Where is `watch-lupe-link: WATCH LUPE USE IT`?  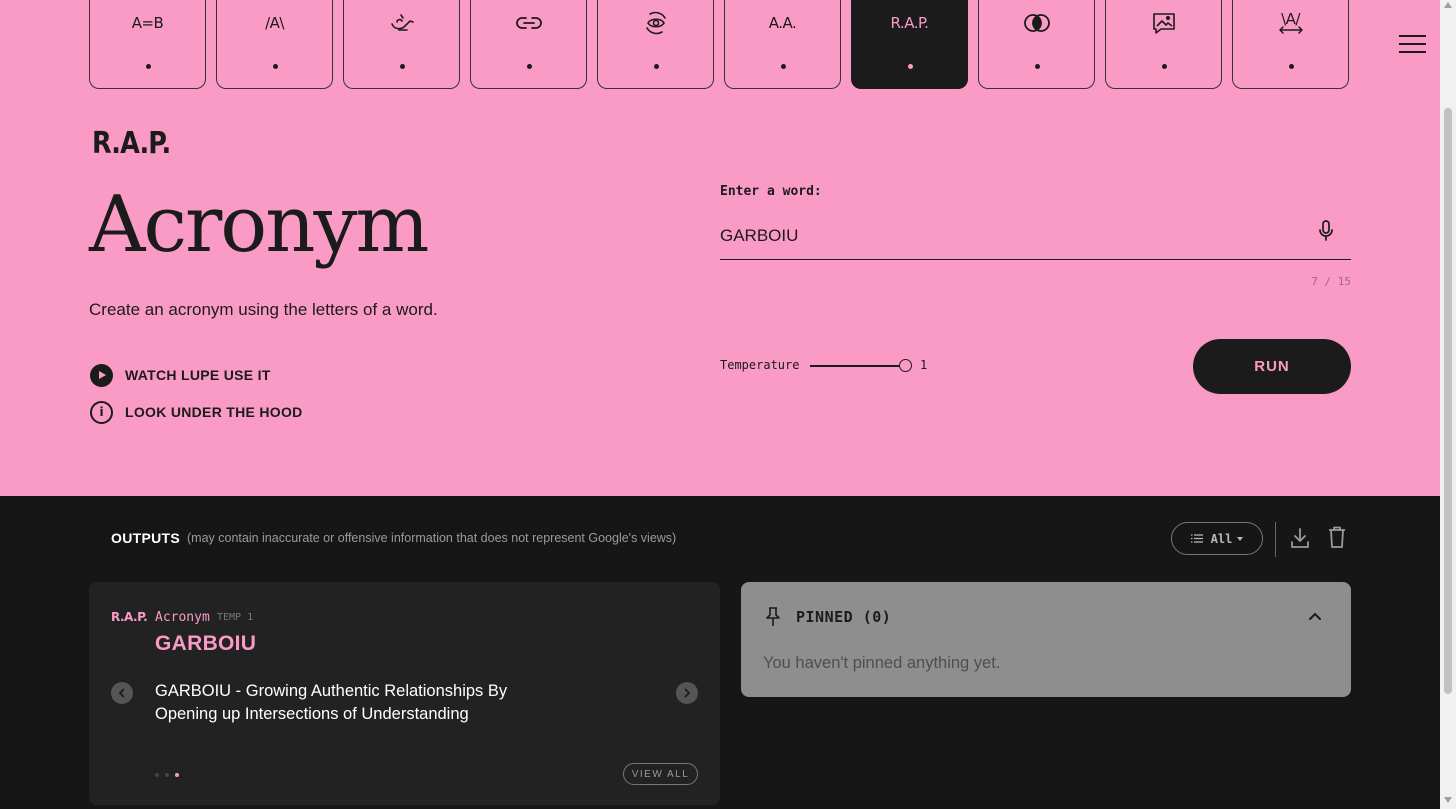
watch-lupe-link: WATCH LUPE USE IT is located at coordinates (180, 375).